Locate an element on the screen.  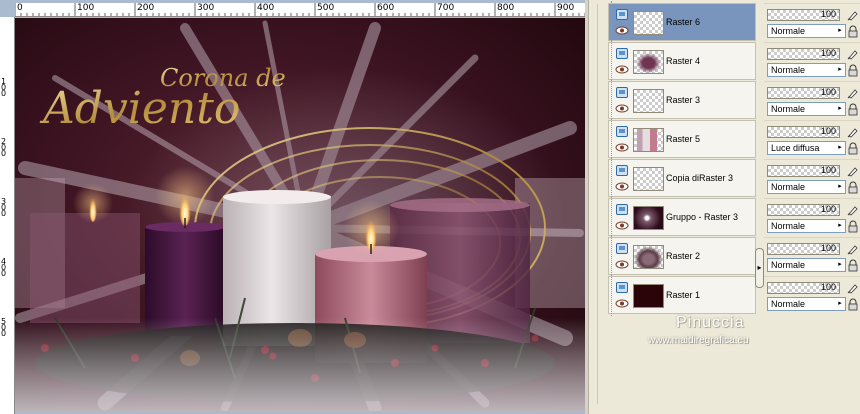
layer-name: Raster 6 is located at coordinates (683, 22).